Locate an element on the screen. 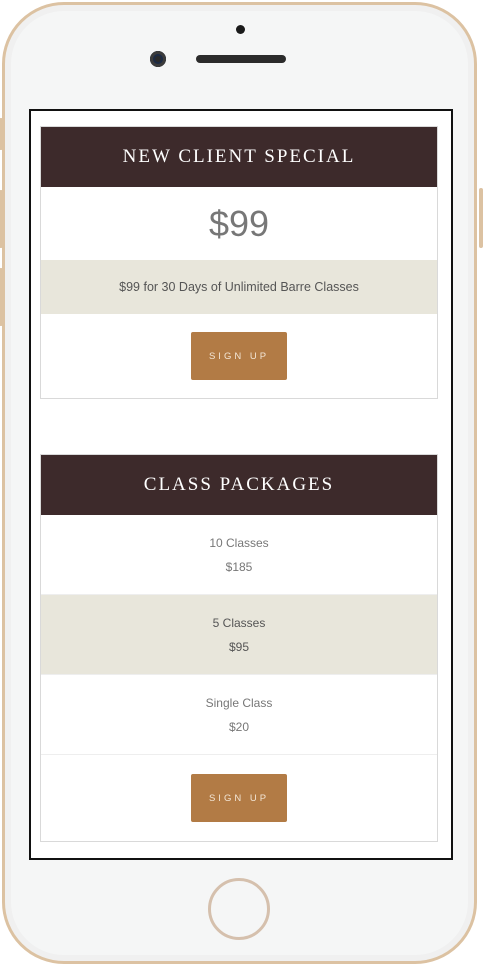 The height and width of the screenshot is (970, 483). special-title: NEW CLIENT SPECIAL is located at coordinates (239, 157).